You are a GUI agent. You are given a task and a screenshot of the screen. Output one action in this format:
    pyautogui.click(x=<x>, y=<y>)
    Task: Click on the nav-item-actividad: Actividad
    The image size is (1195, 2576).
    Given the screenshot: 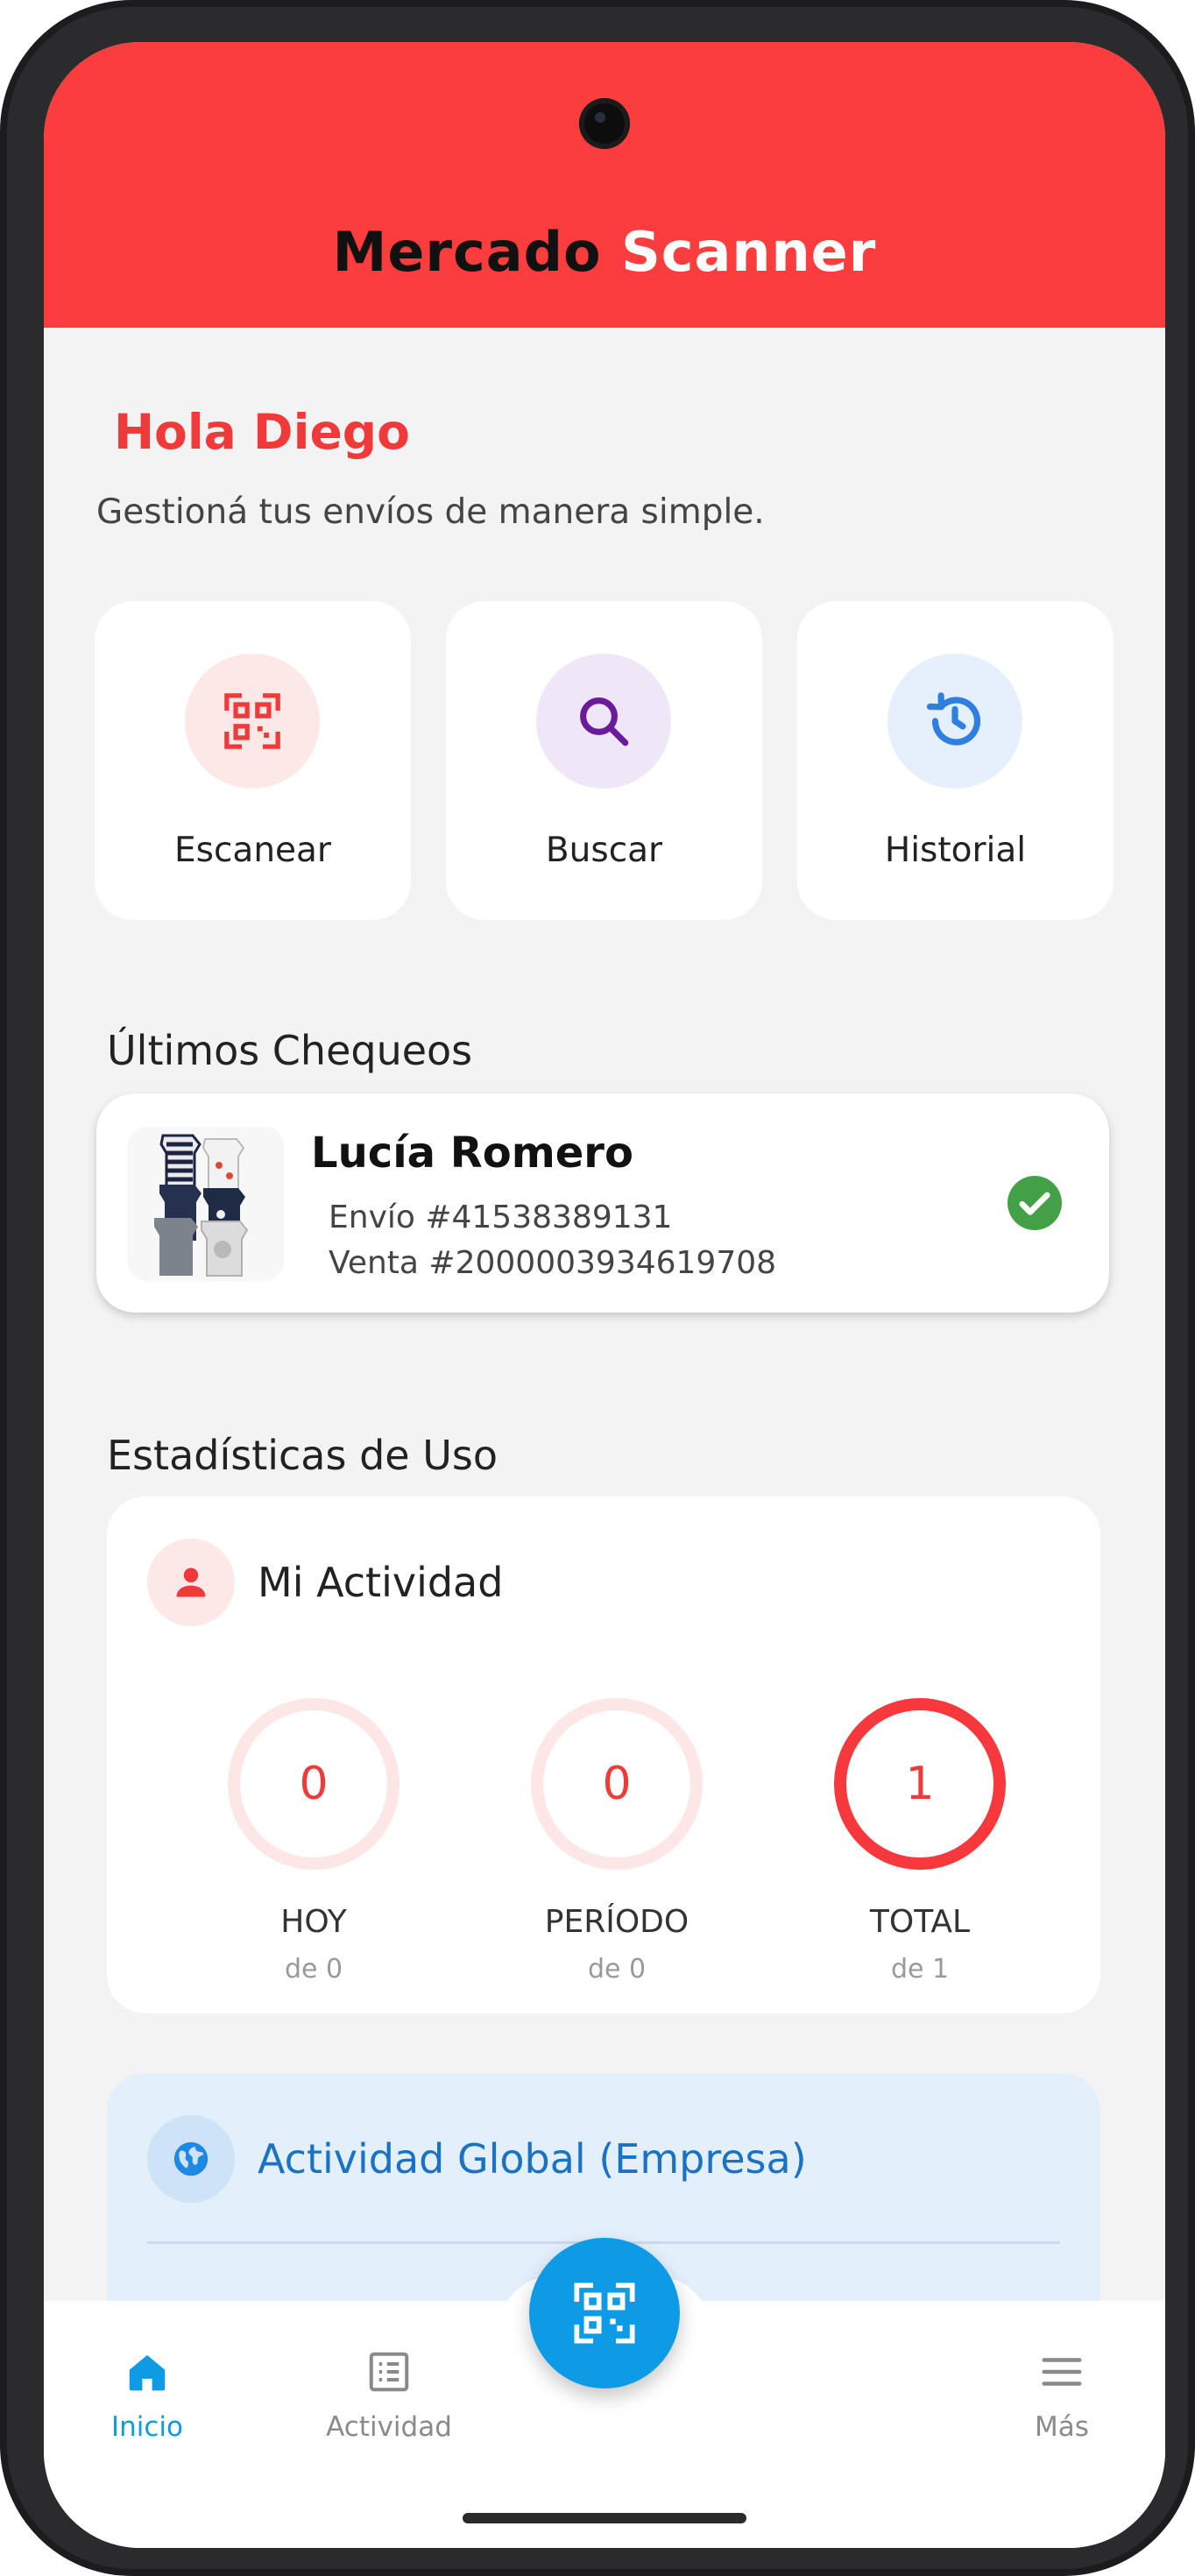 What is the action you would take?
    pyautogui.click(x=389, y=2396)
    